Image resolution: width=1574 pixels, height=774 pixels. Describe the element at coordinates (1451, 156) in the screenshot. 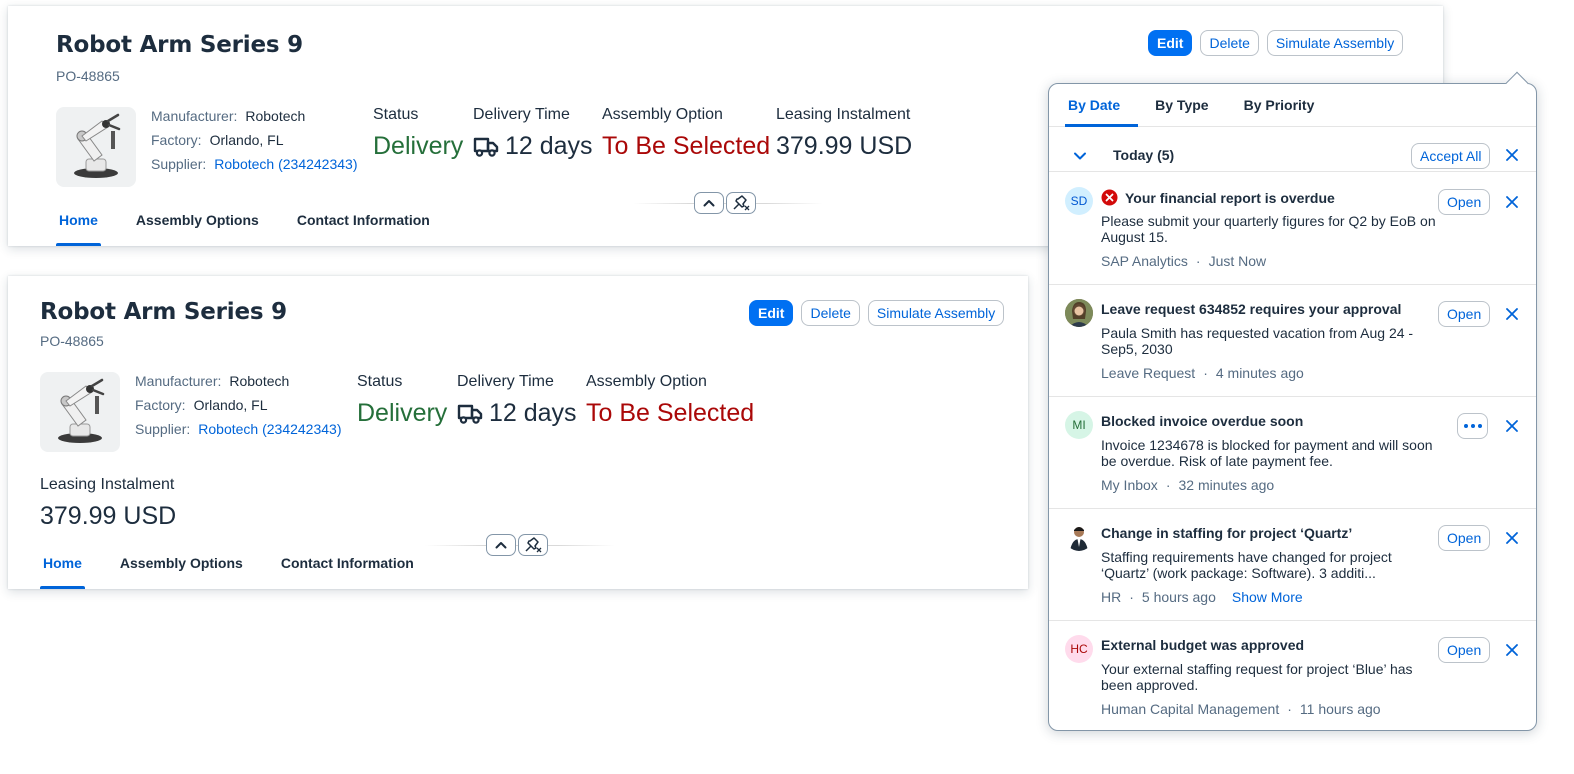

I see `accept-all-button: Accept All` at that location.